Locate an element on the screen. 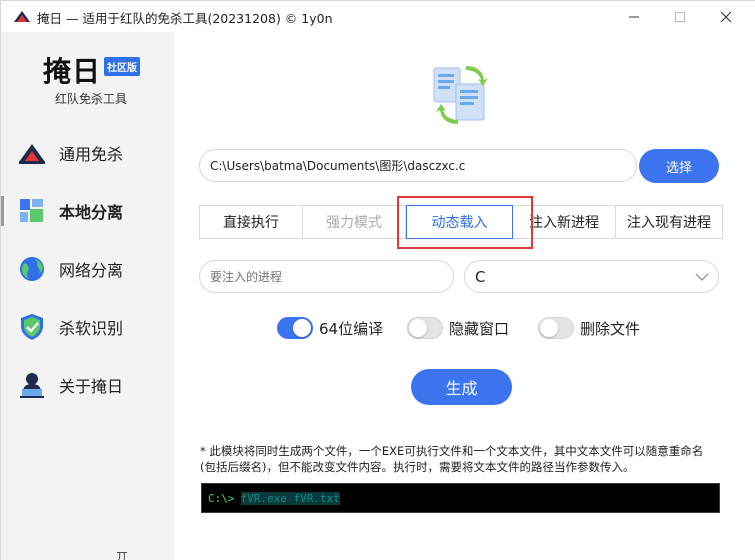 This screenshot has height=560, width=755. minimize-icon is located at coordinates (634, 16).